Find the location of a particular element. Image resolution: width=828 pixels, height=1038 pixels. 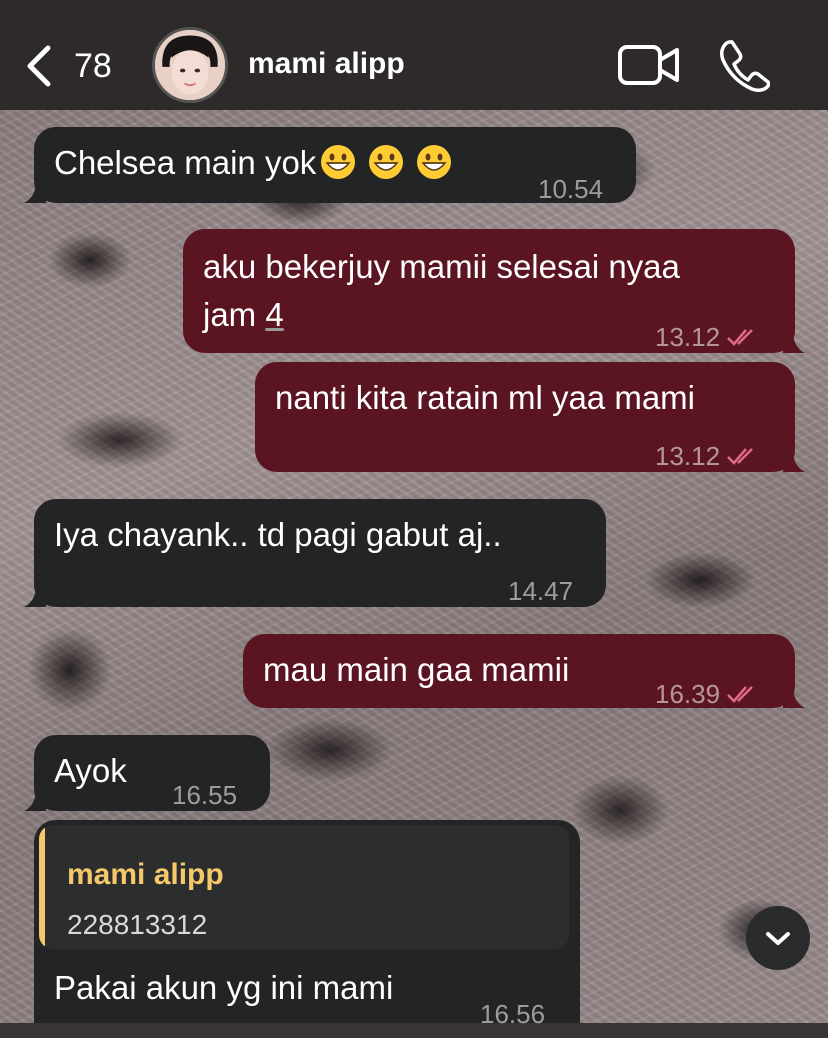

chevron-left-icon is located at coordinates (39, 66).